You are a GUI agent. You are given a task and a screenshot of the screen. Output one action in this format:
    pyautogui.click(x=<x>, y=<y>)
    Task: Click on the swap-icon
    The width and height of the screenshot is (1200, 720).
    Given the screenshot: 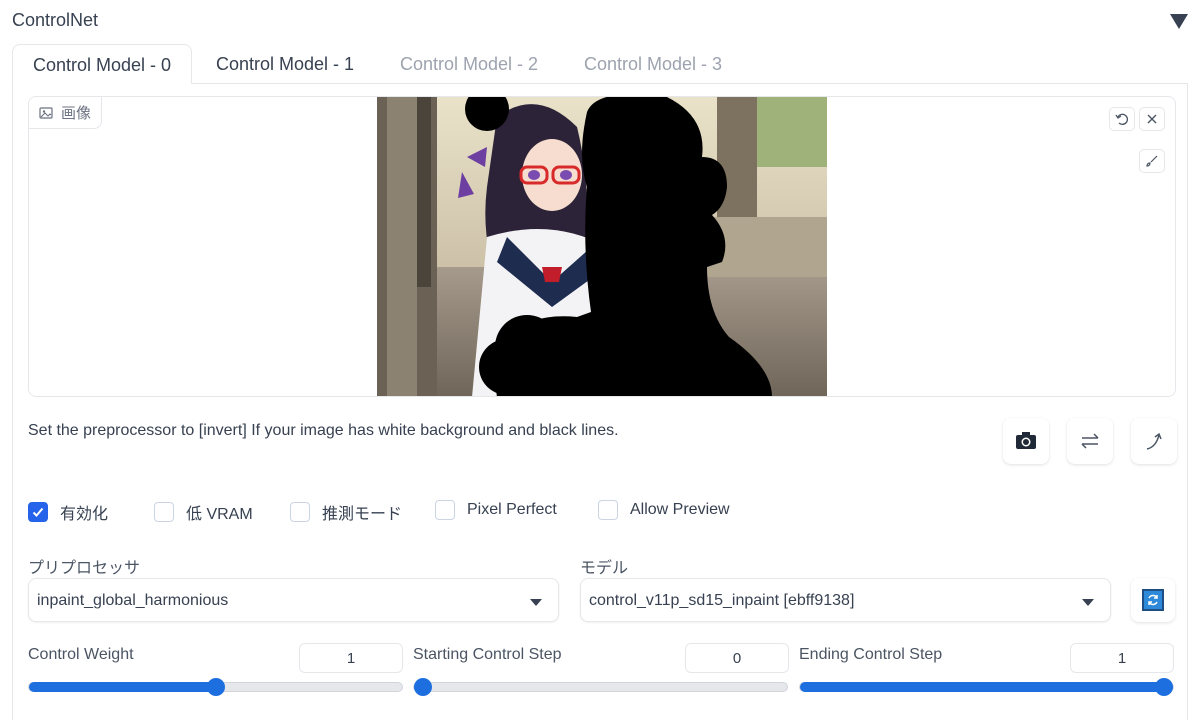 What is the action you would take?
    pyautogui.click(x=1090, y=441)
    